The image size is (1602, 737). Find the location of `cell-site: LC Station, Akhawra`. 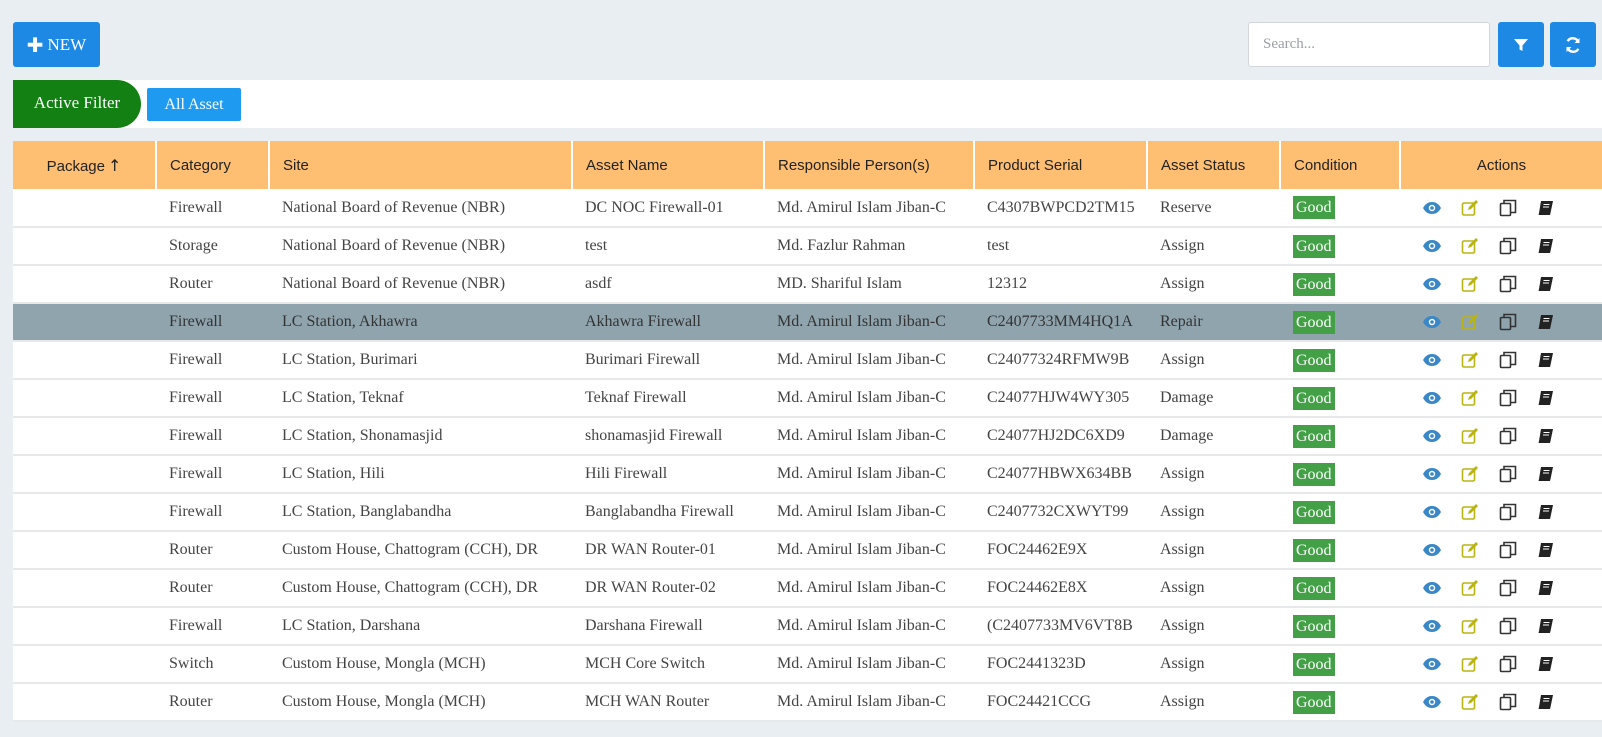

cell-site: LC Station, Akhawra is located at coordinates (420, 322).